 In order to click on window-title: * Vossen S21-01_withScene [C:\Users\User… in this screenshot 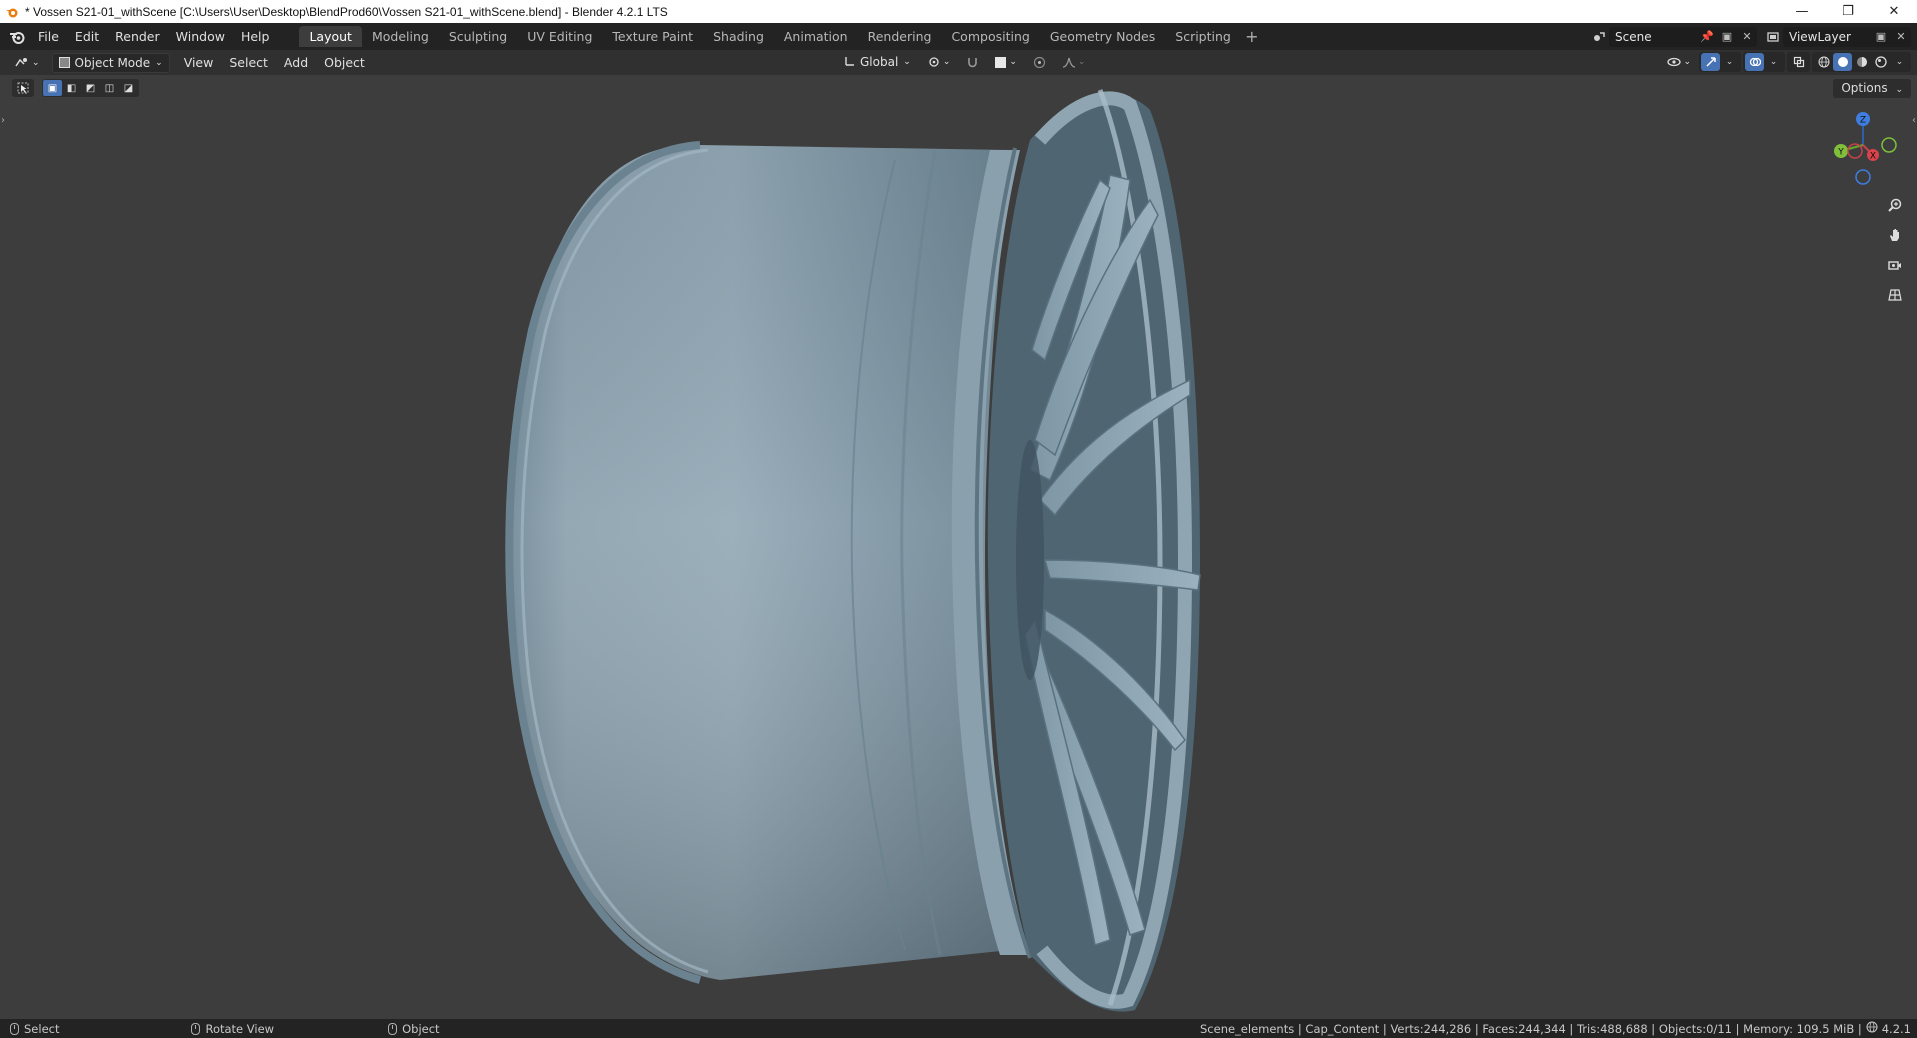, I will do `click(346, 11)`.